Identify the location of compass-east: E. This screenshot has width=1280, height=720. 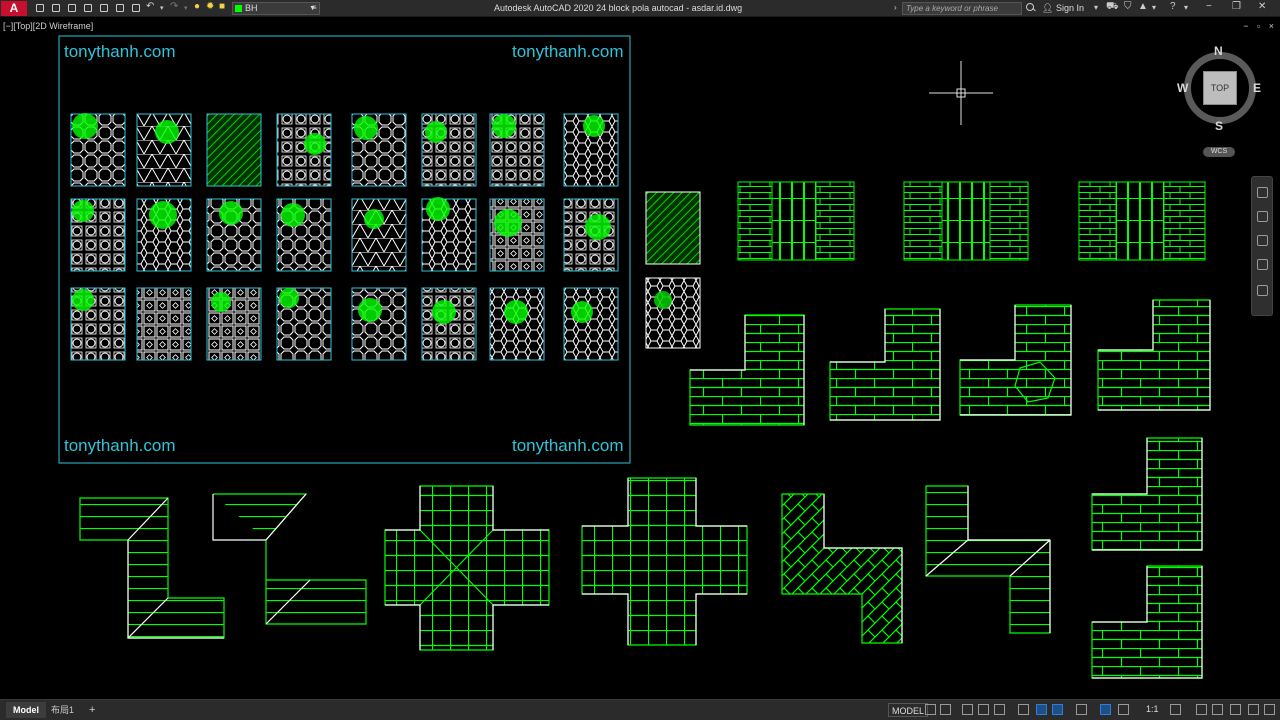
(1257, 88).